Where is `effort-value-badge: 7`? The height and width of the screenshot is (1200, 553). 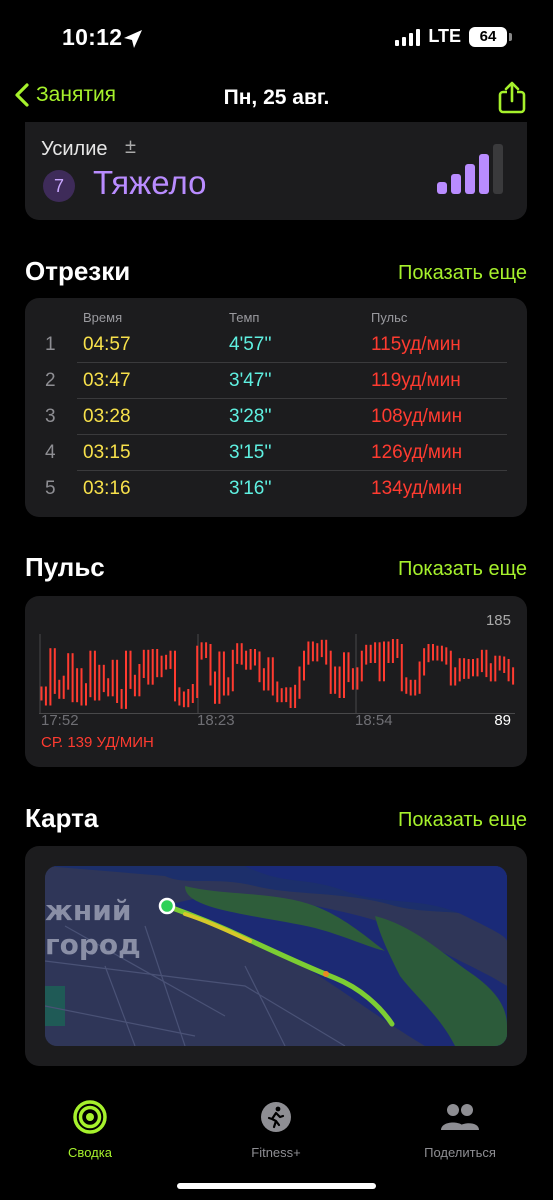 effort-value-badge: 7 is located at coordinates (59, 186).